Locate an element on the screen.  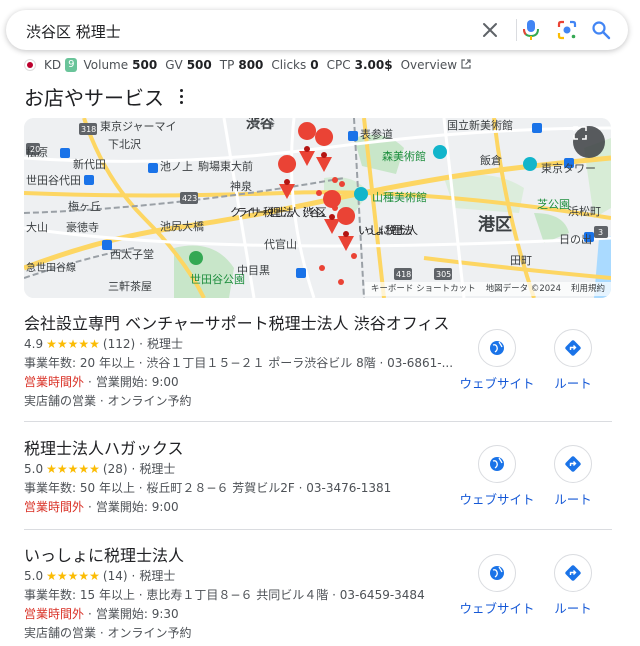
map-label: 急世田谷線 is located at coordinates (51, 267).